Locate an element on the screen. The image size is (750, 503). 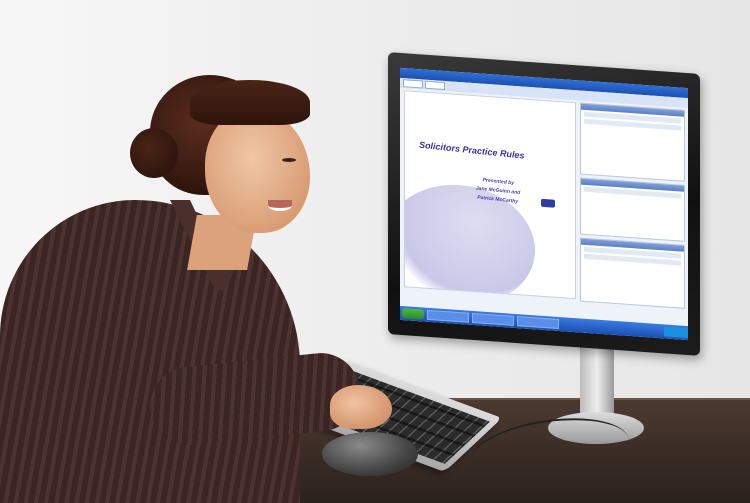
hair-fringe is located at coordinates (250, 102).